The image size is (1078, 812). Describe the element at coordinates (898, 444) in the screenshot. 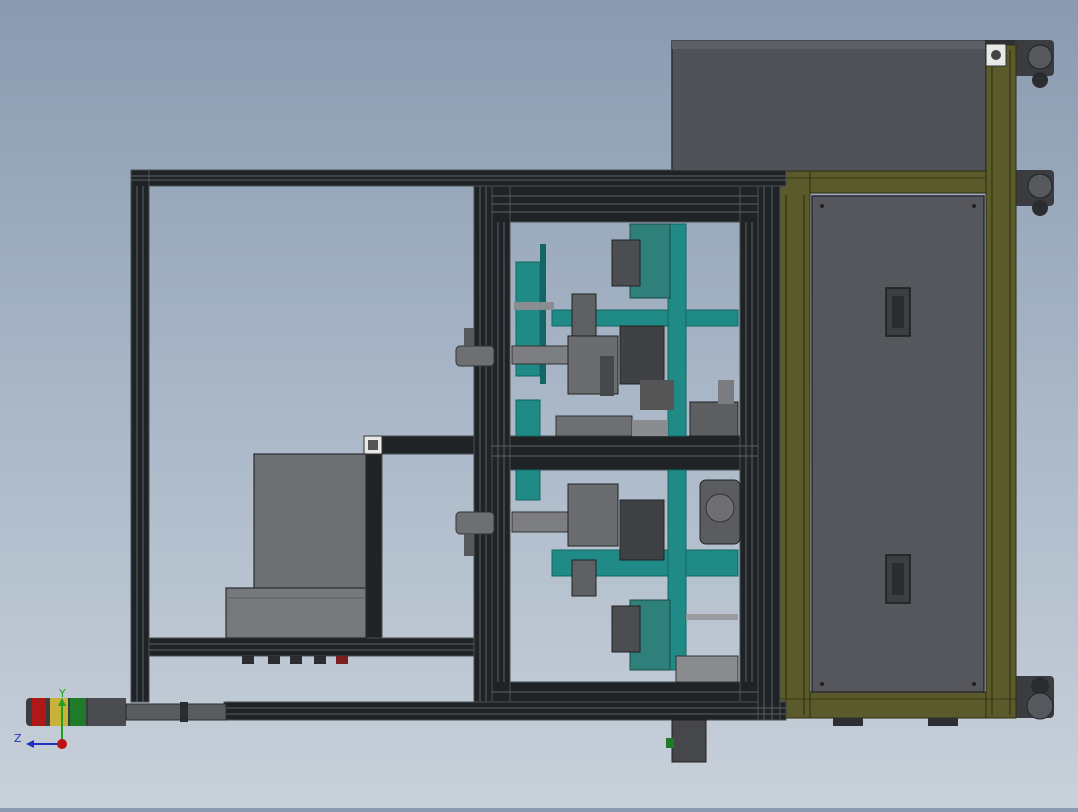

I see `side-cover-panel` at that location.